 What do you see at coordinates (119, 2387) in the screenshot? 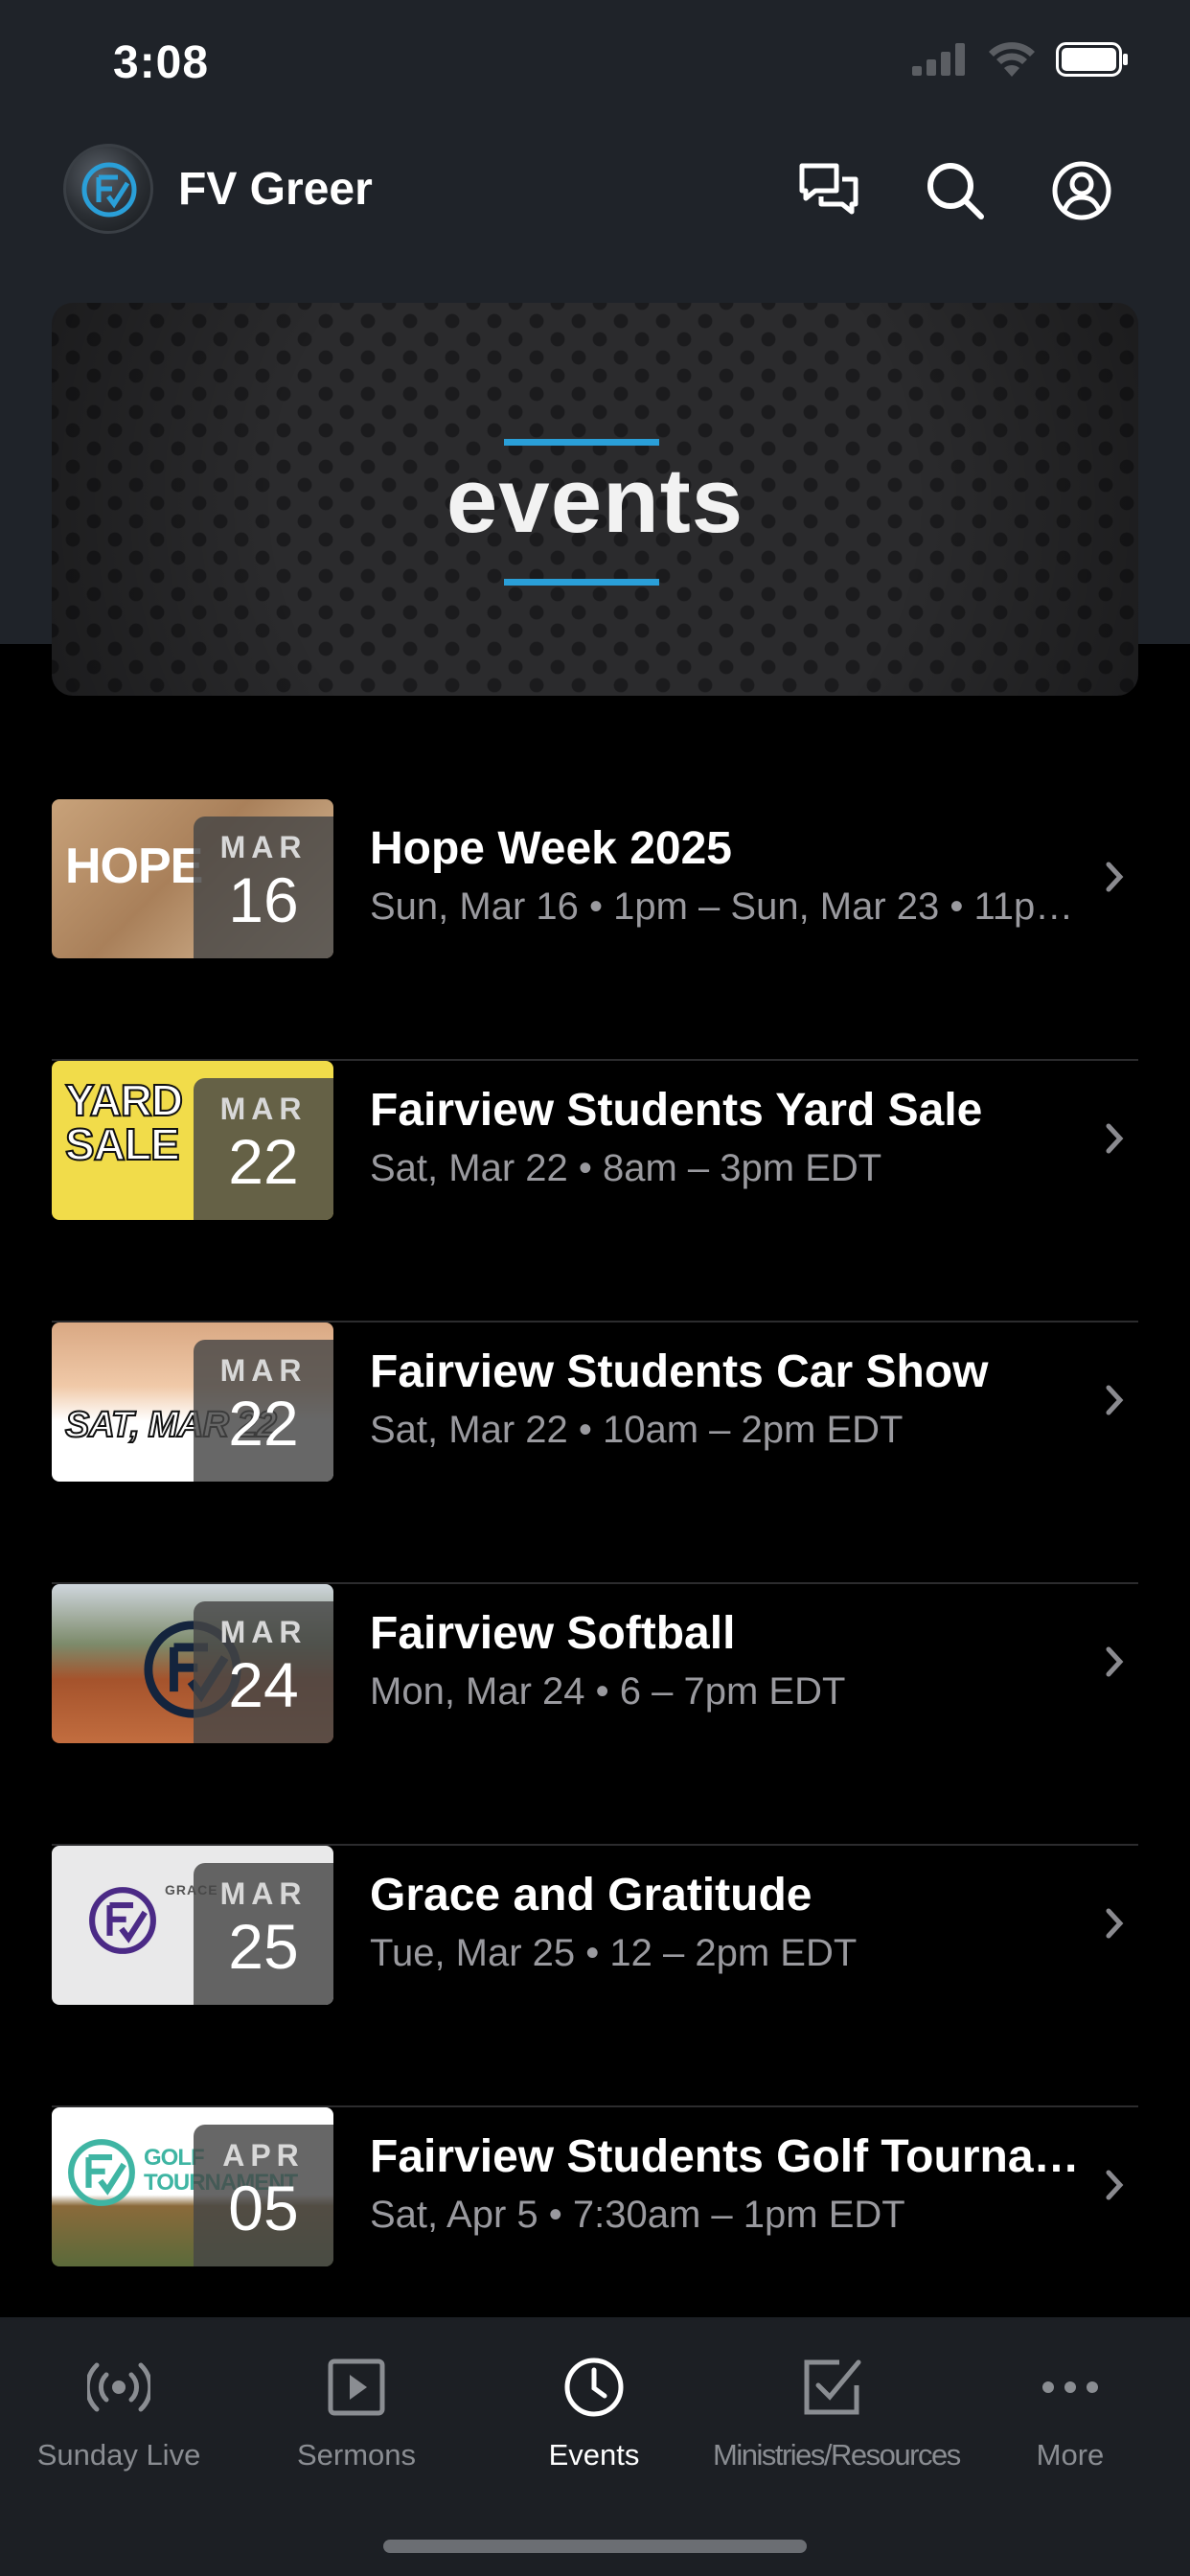
I see `broadcast-icon` at bounding box center [119, 2387].